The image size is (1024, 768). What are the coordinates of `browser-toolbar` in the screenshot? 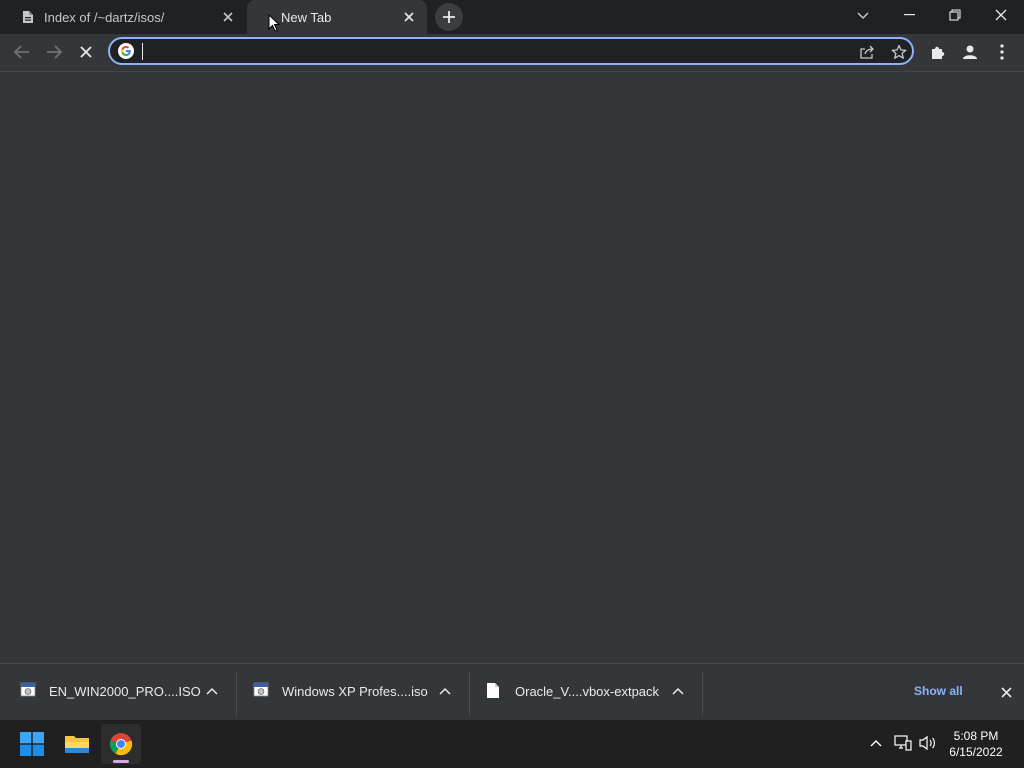 It's located at (512, 53).